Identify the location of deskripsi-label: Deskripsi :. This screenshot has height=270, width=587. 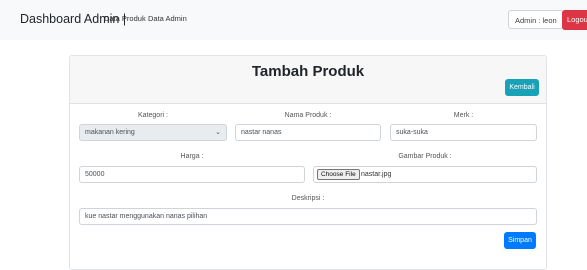
(308, 198).